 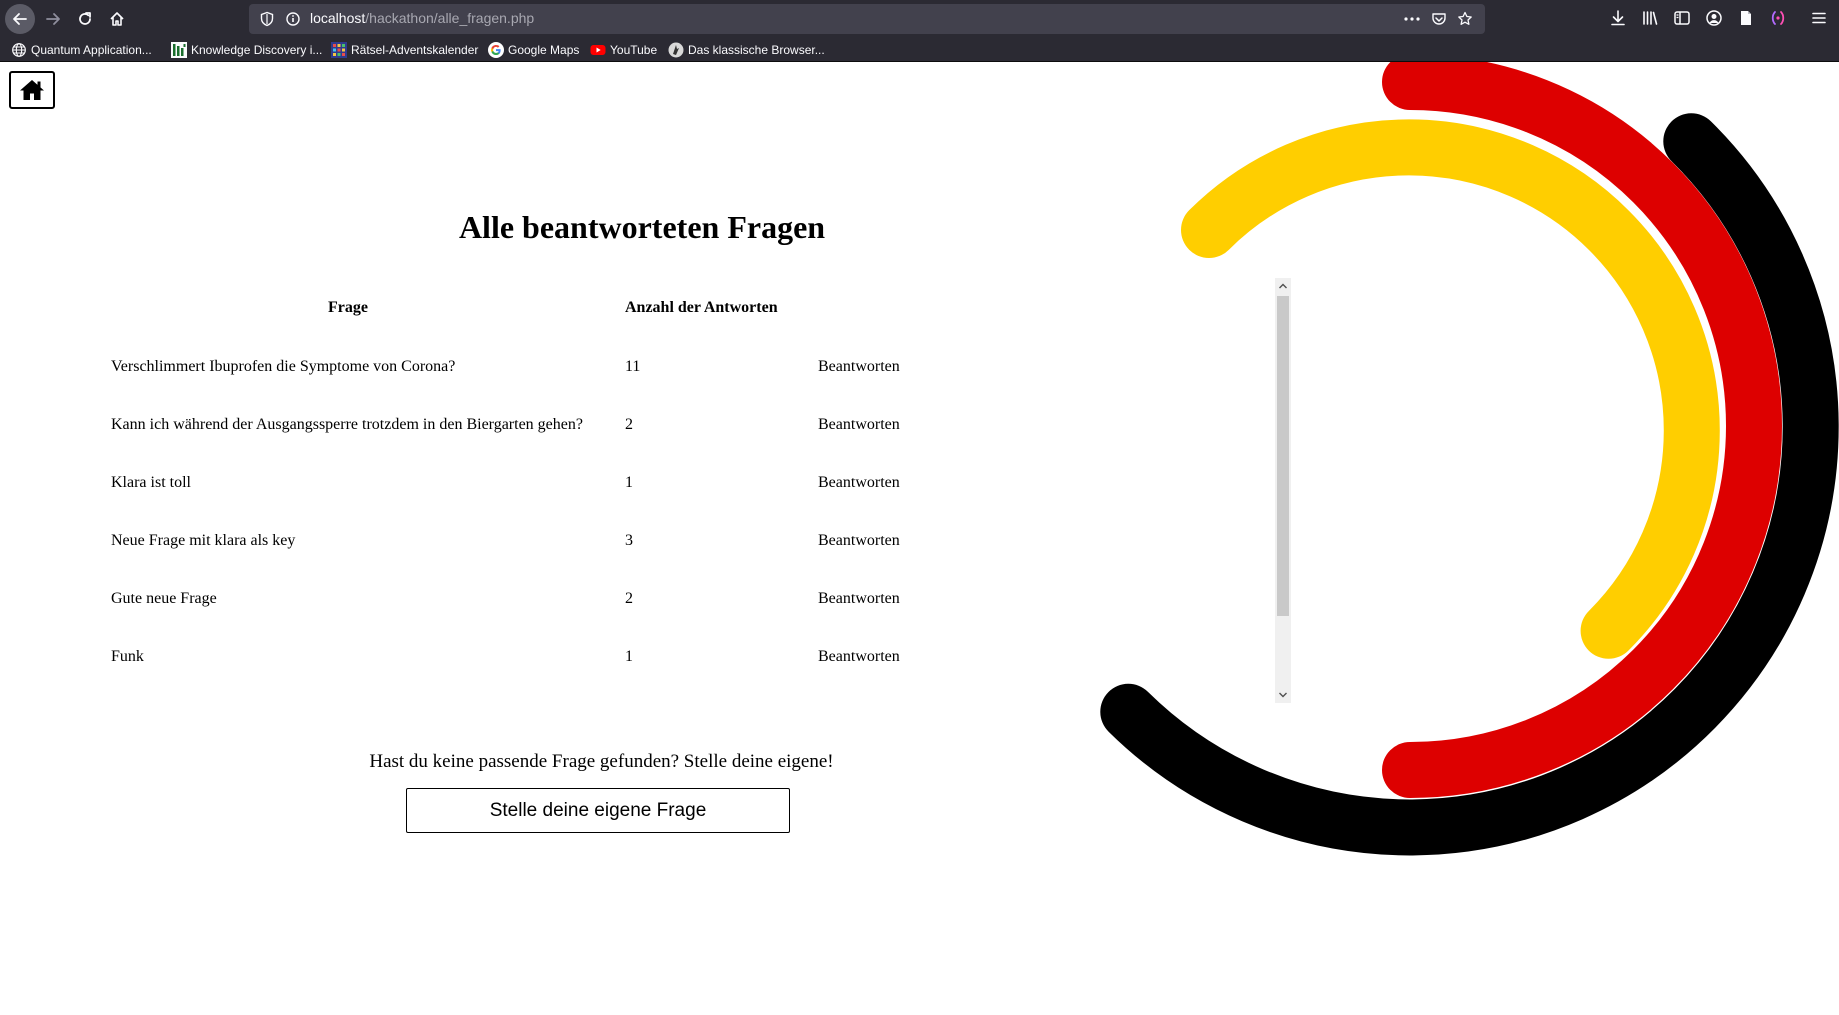 I want to click on back-button, so click(x=20, y=19).